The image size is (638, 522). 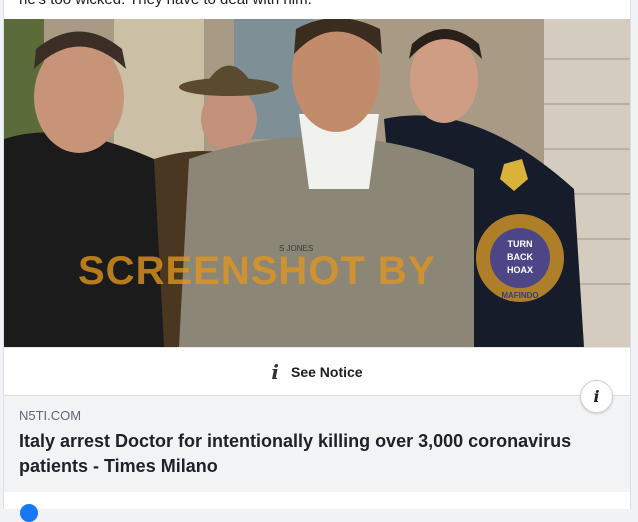 I want to click on watermark: SCREENSHOT BY, so click(x=257, y=271).